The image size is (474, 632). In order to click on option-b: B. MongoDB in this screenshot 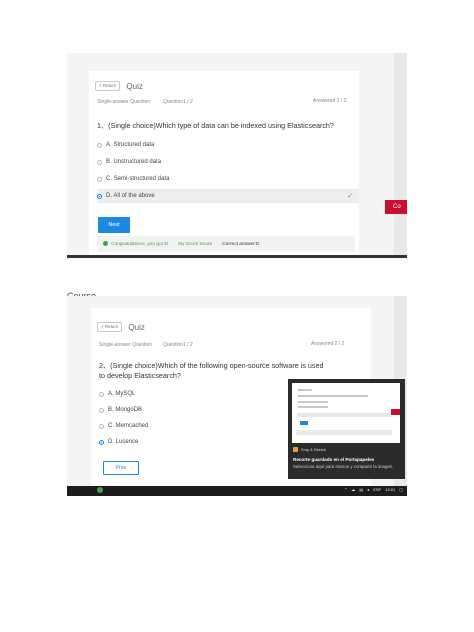, I will do `click(194, 410)`.